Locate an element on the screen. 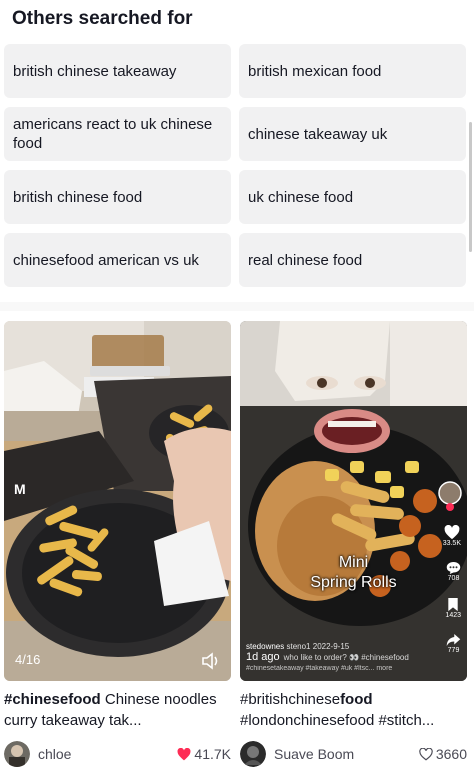 The height and width of the screenshot is (773, 474). caption-hashtag: #chinesefood is located at coordinates (52, 699).